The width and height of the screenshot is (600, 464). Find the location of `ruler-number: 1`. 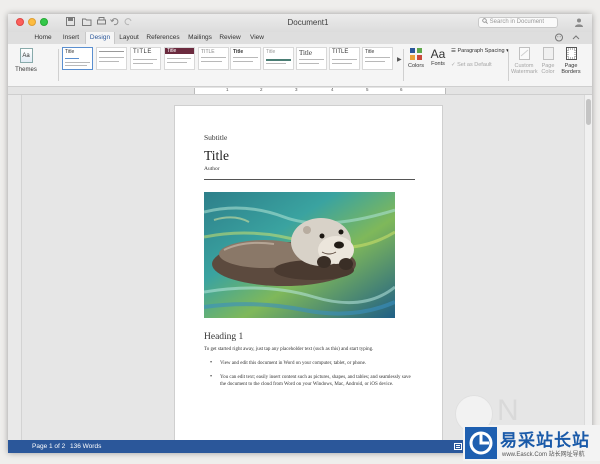

ruler-number: 1 is located at coordinates (227, 89).